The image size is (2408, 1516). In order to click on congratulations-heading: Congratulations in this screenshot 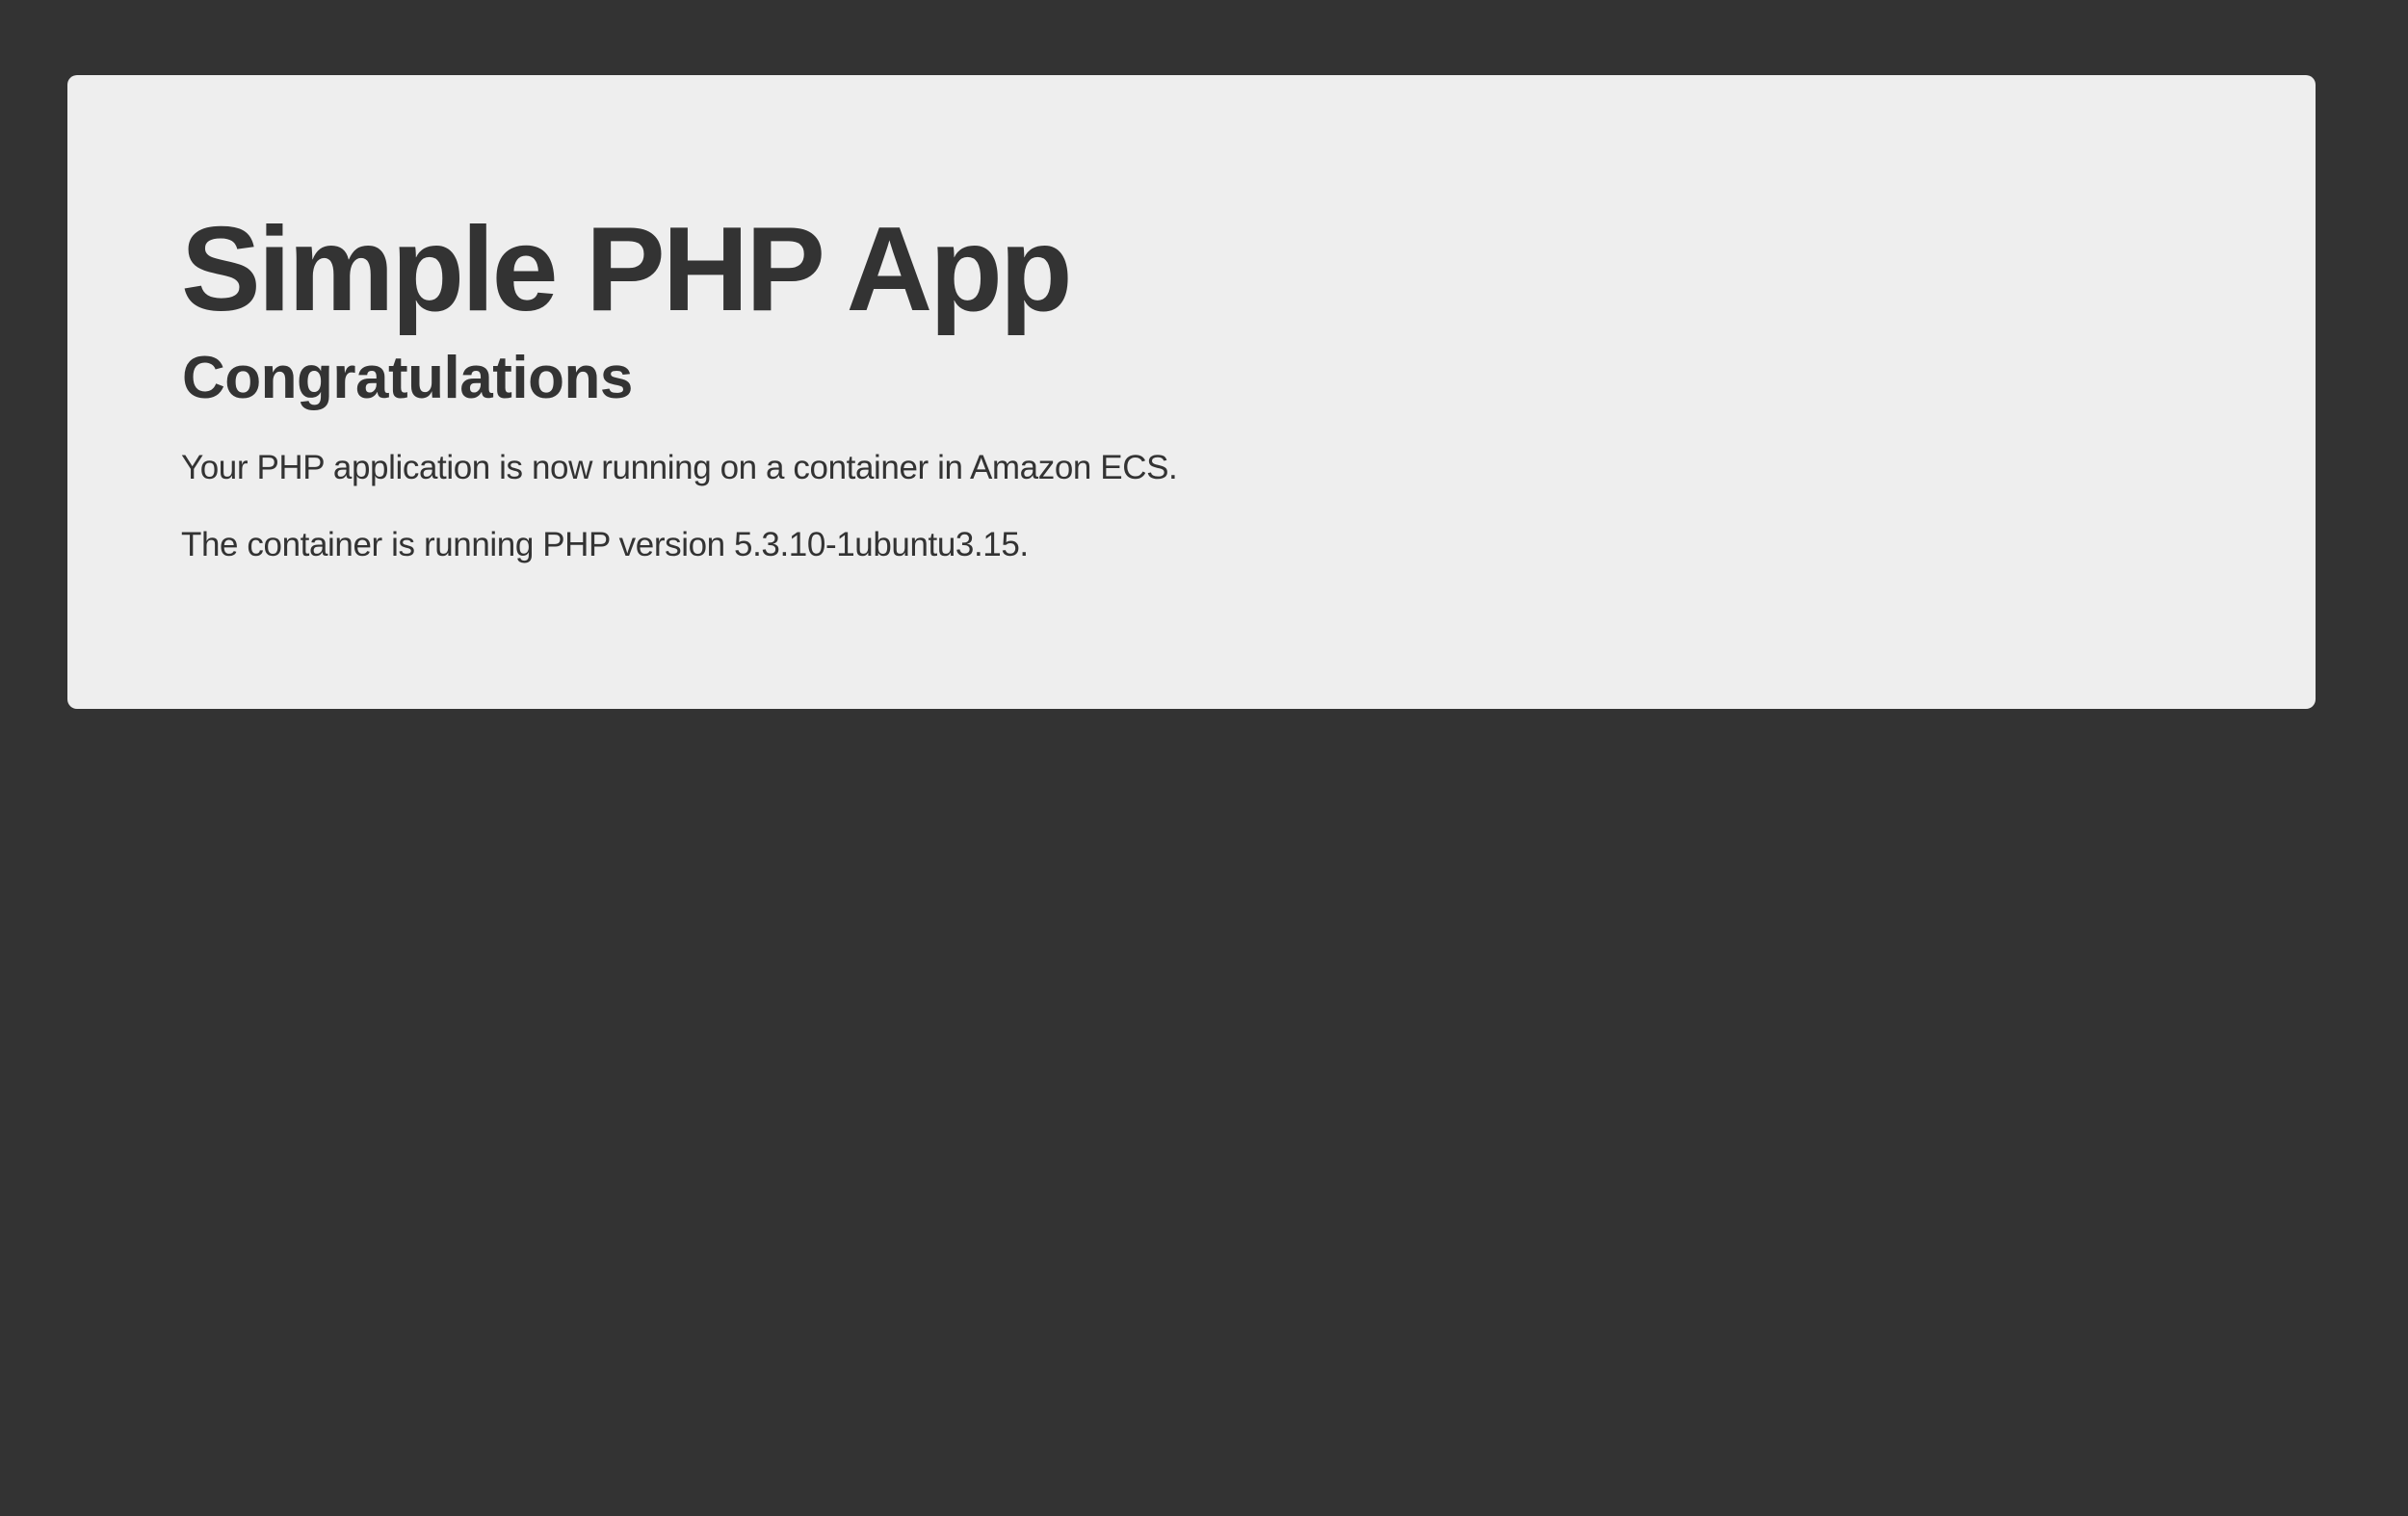, I will do `click(407, 378)`.